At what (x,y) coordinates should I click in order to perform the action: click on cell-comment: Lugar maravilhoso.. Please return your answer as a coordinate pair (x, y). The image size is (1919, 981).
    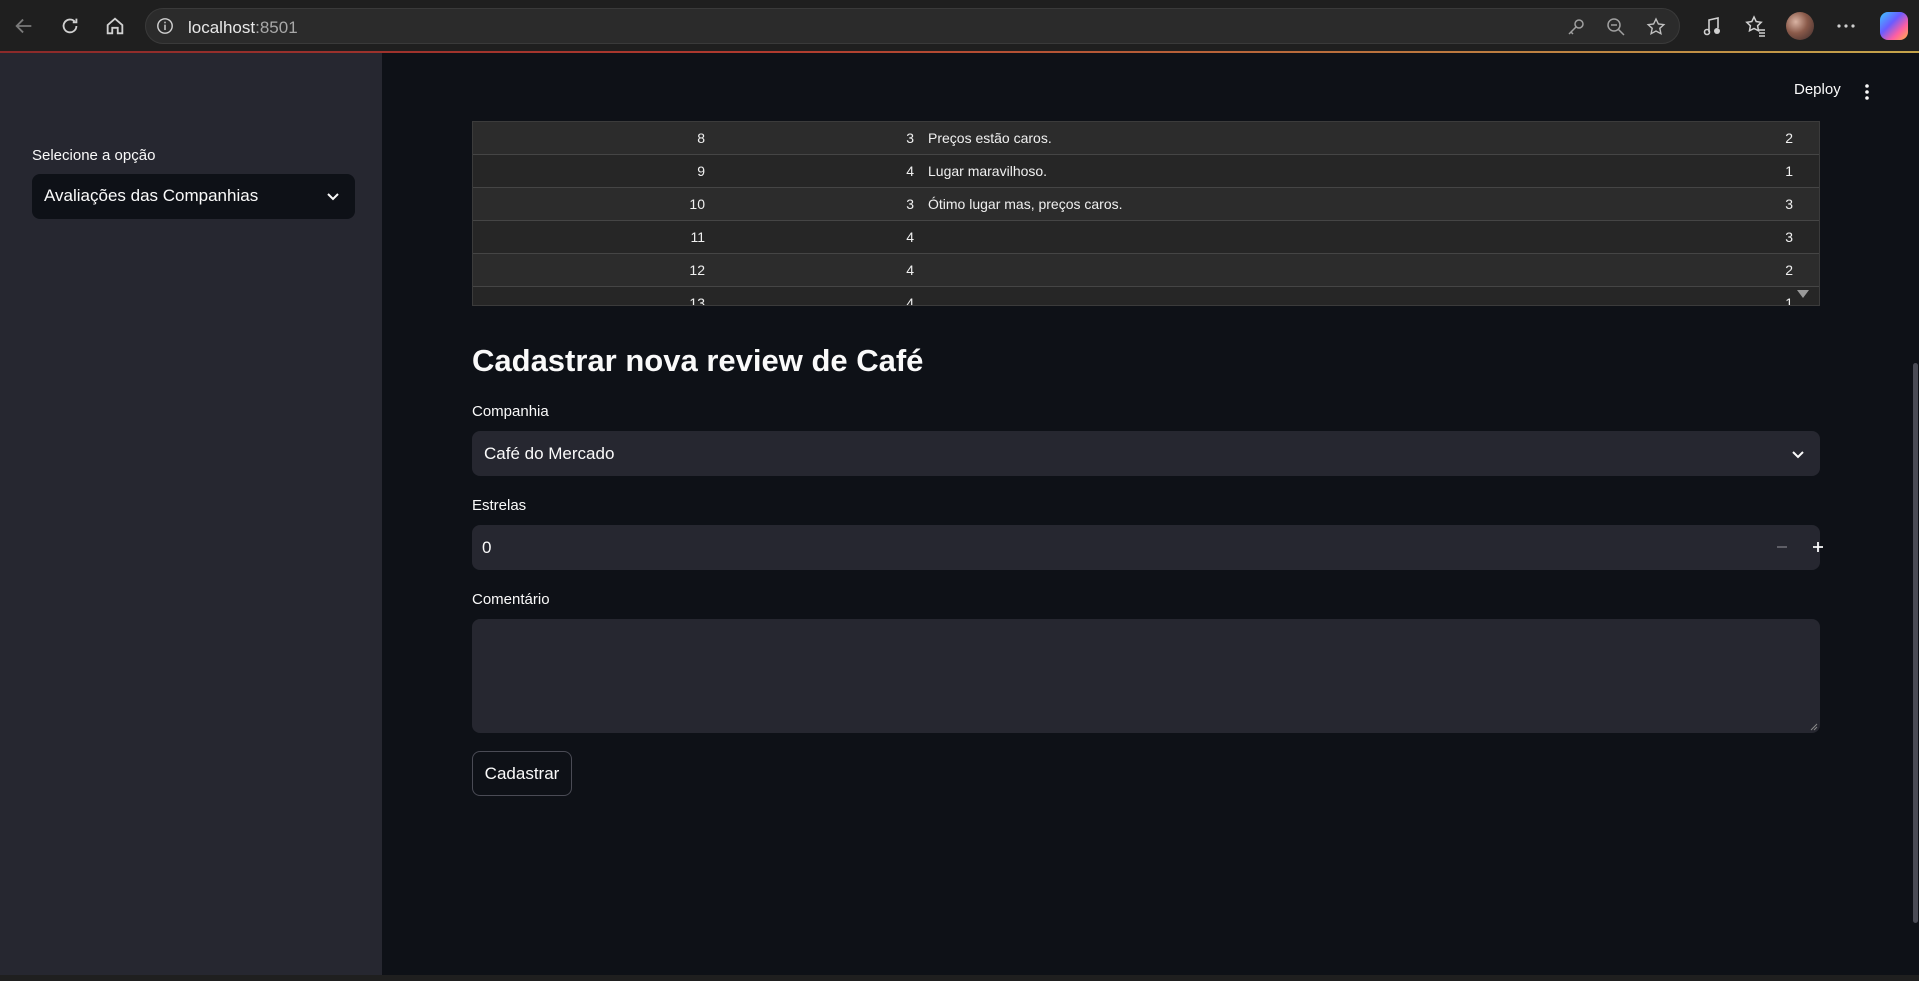
    Looking at the image, I should click on (988, 171).